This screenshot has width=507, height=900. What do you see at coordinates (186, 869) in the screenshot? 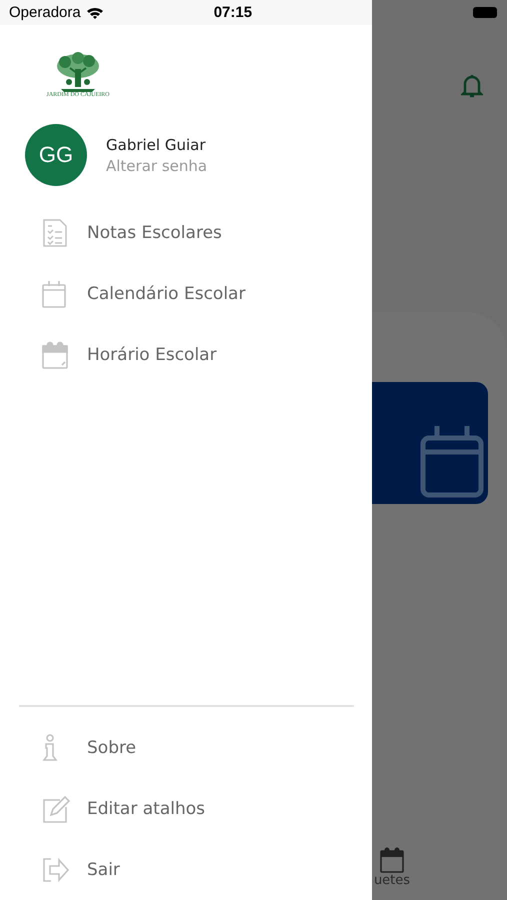
I see `menu-item: Sair` at bounding box center [186, 869].